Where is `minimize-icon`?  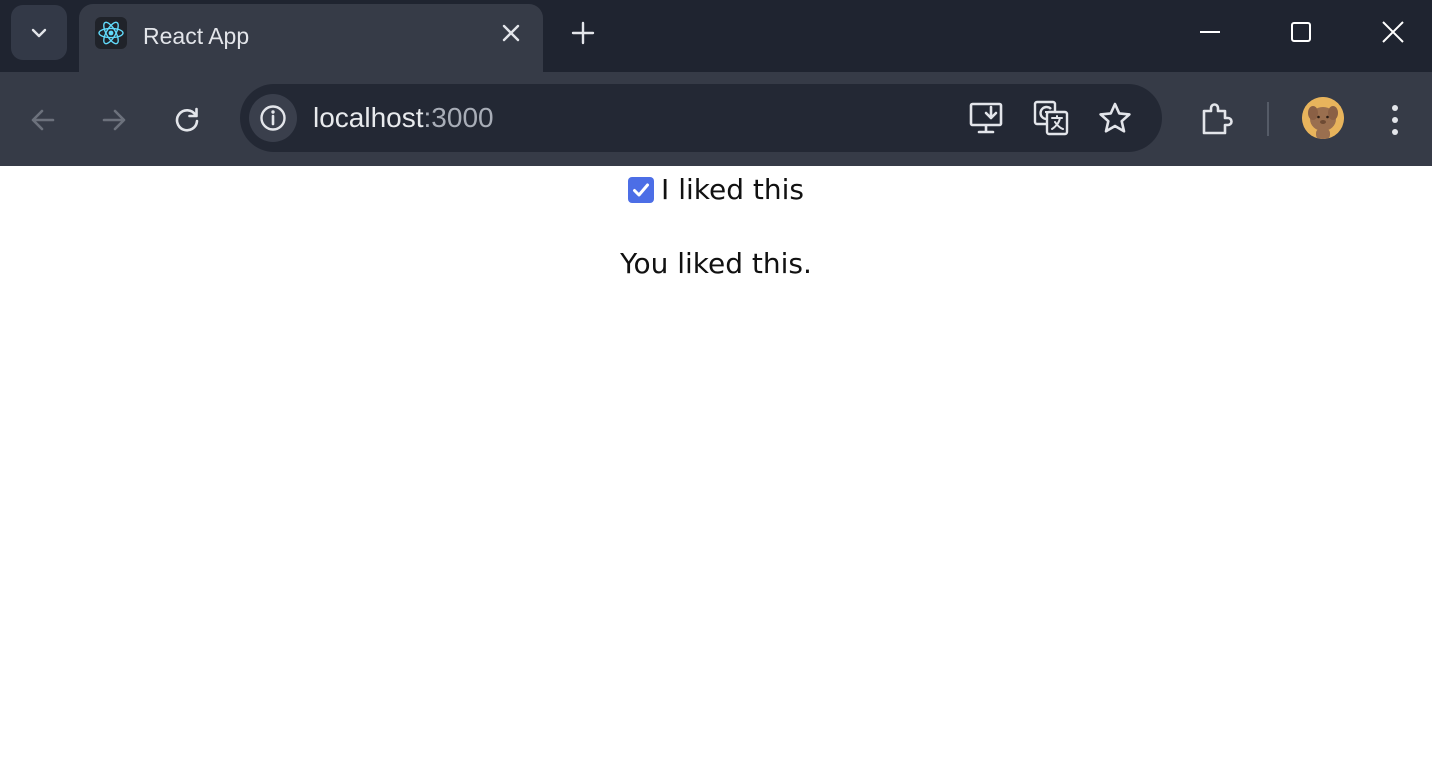 minimize-icon is located at coordinates (1210, 32).